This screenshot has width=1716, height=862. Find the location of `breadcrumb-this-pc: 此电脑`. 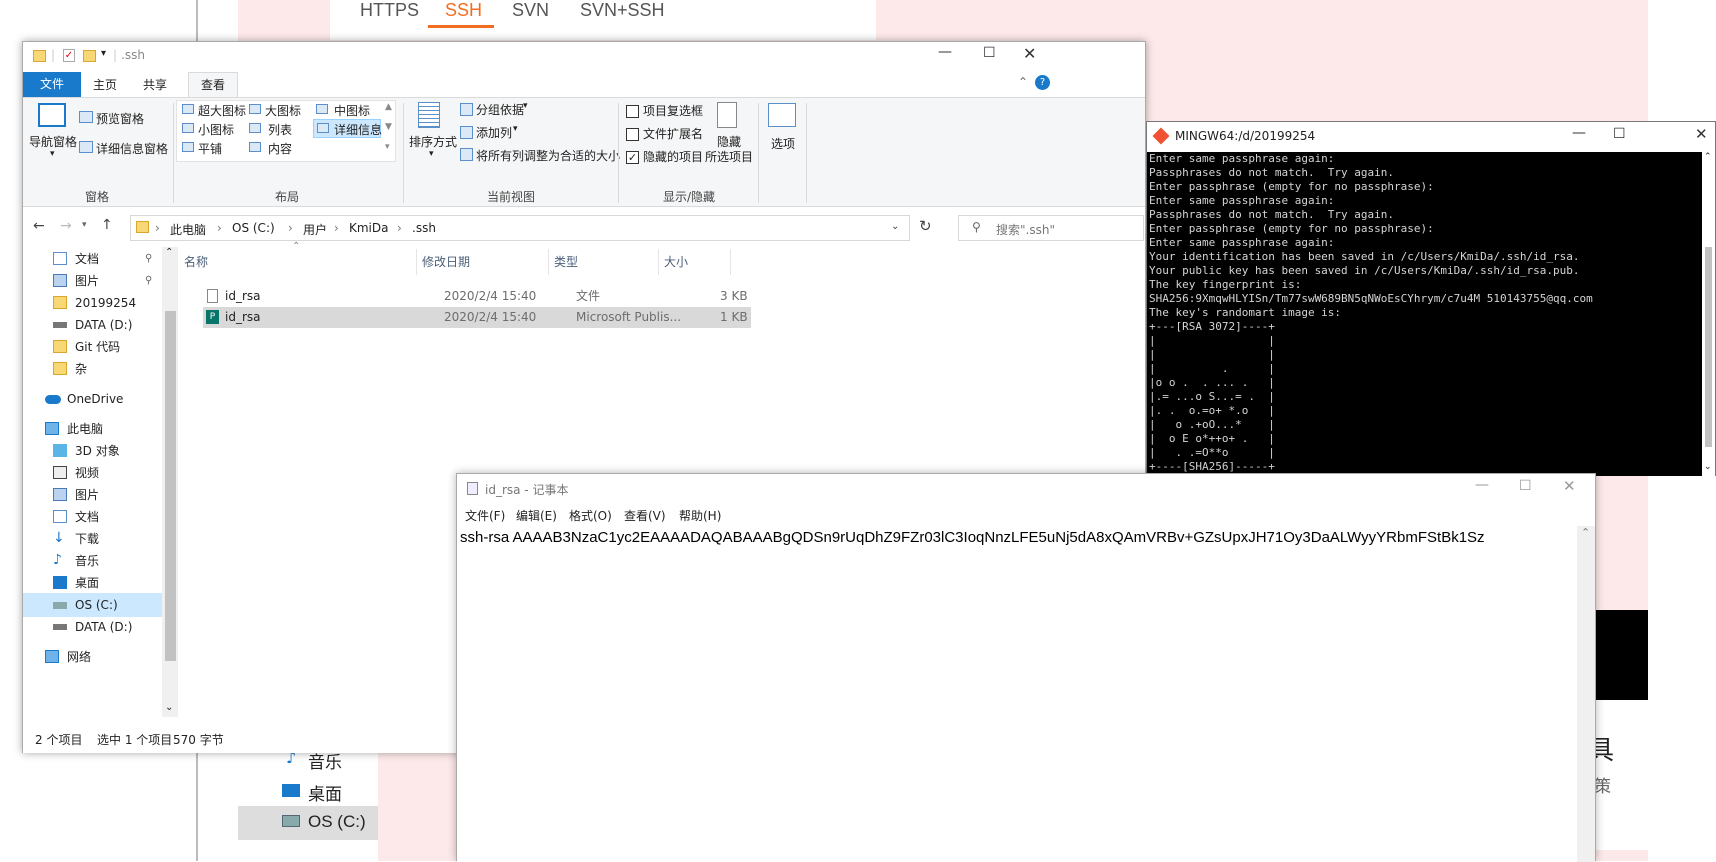

breadcrumb-this-pc: 此电脑 is located at coordinates (188, 229).